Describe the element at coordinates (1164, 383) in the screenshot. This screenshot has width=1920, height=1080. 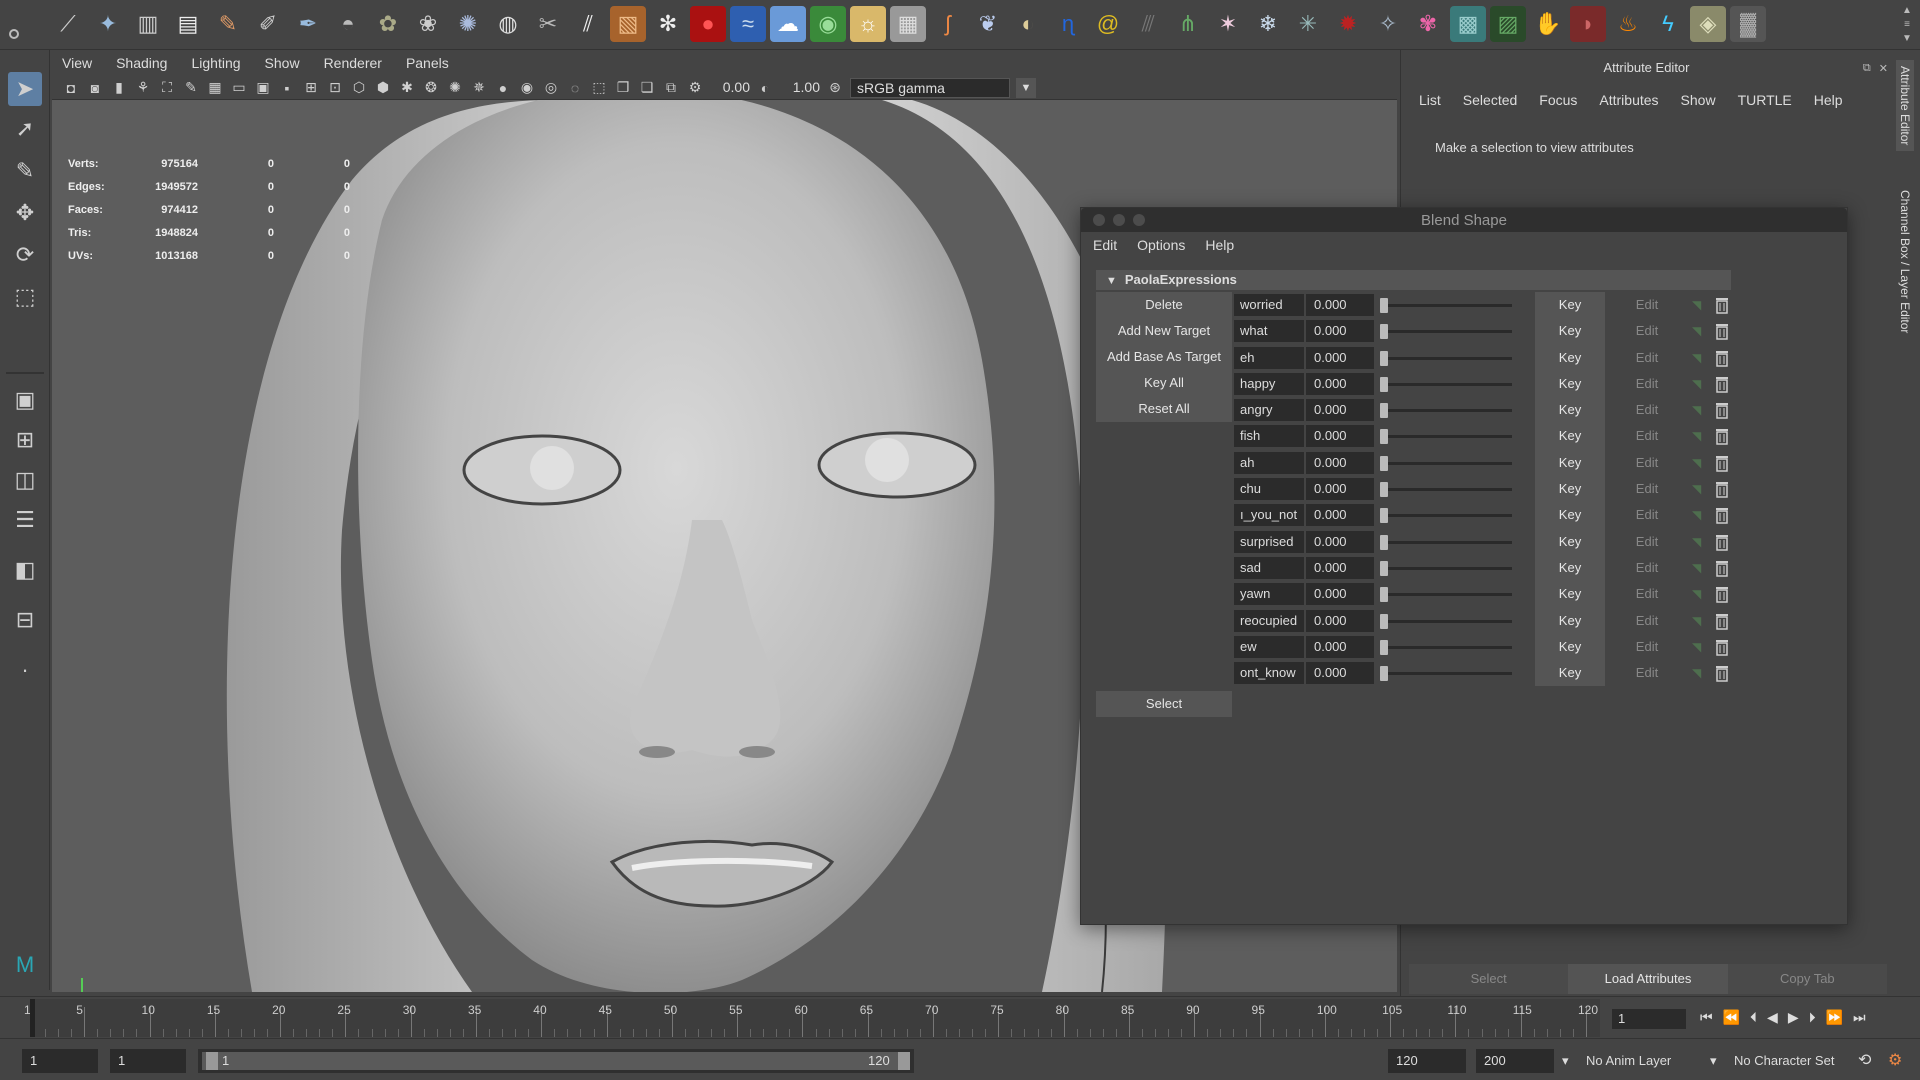
I see `key-all-button: Key All` at that location.